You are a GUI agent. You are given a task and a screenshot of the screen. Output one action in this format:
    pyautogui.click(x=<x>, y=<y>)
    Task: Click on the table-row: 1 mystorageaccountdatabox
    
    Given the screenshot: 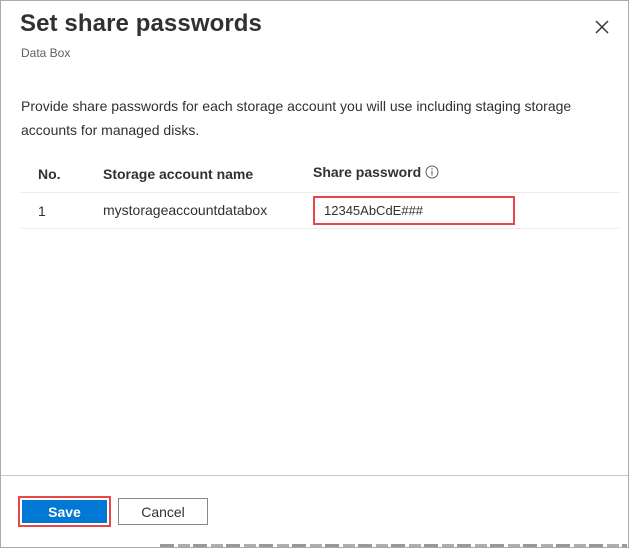 What is the action you would take?
    pyautogui.click(x=320, y=211)
    